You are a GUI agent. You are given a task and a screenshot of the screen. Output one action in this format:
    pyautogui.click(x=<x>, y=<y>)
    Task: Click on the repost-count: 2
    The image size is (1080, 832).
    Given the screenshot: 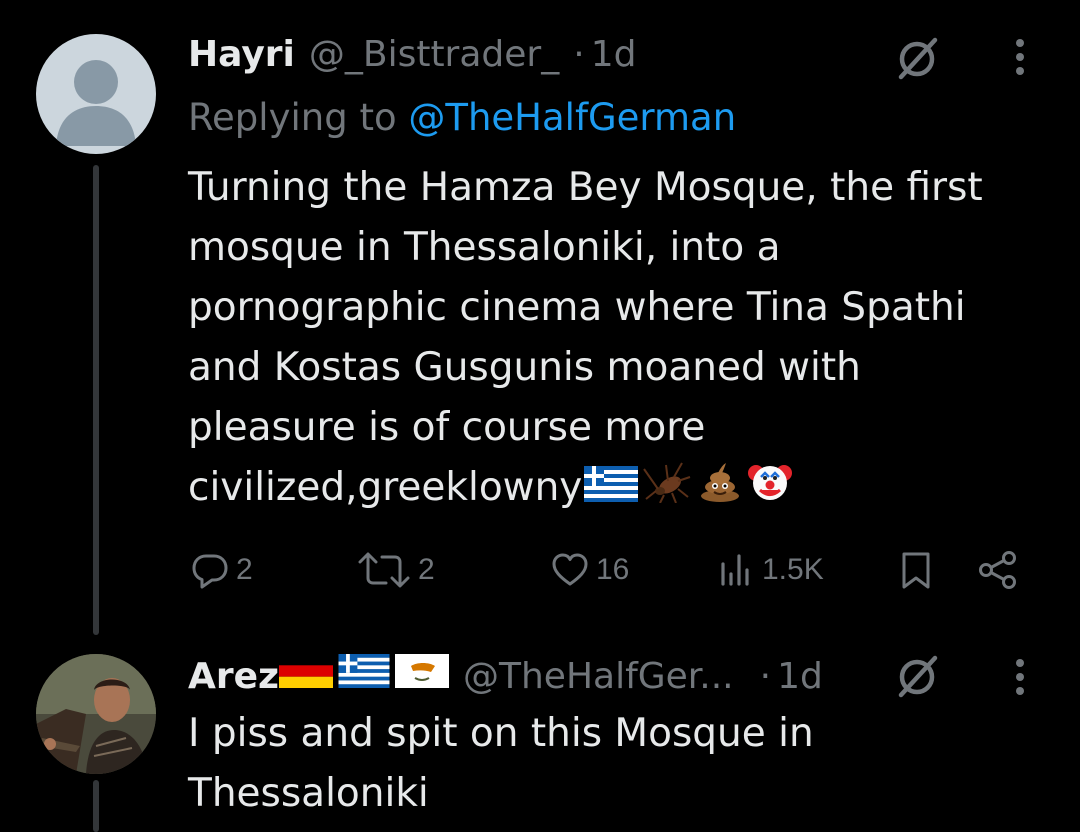 What is the action you would take?
    pyautogui.click(x=426, y=569)
    